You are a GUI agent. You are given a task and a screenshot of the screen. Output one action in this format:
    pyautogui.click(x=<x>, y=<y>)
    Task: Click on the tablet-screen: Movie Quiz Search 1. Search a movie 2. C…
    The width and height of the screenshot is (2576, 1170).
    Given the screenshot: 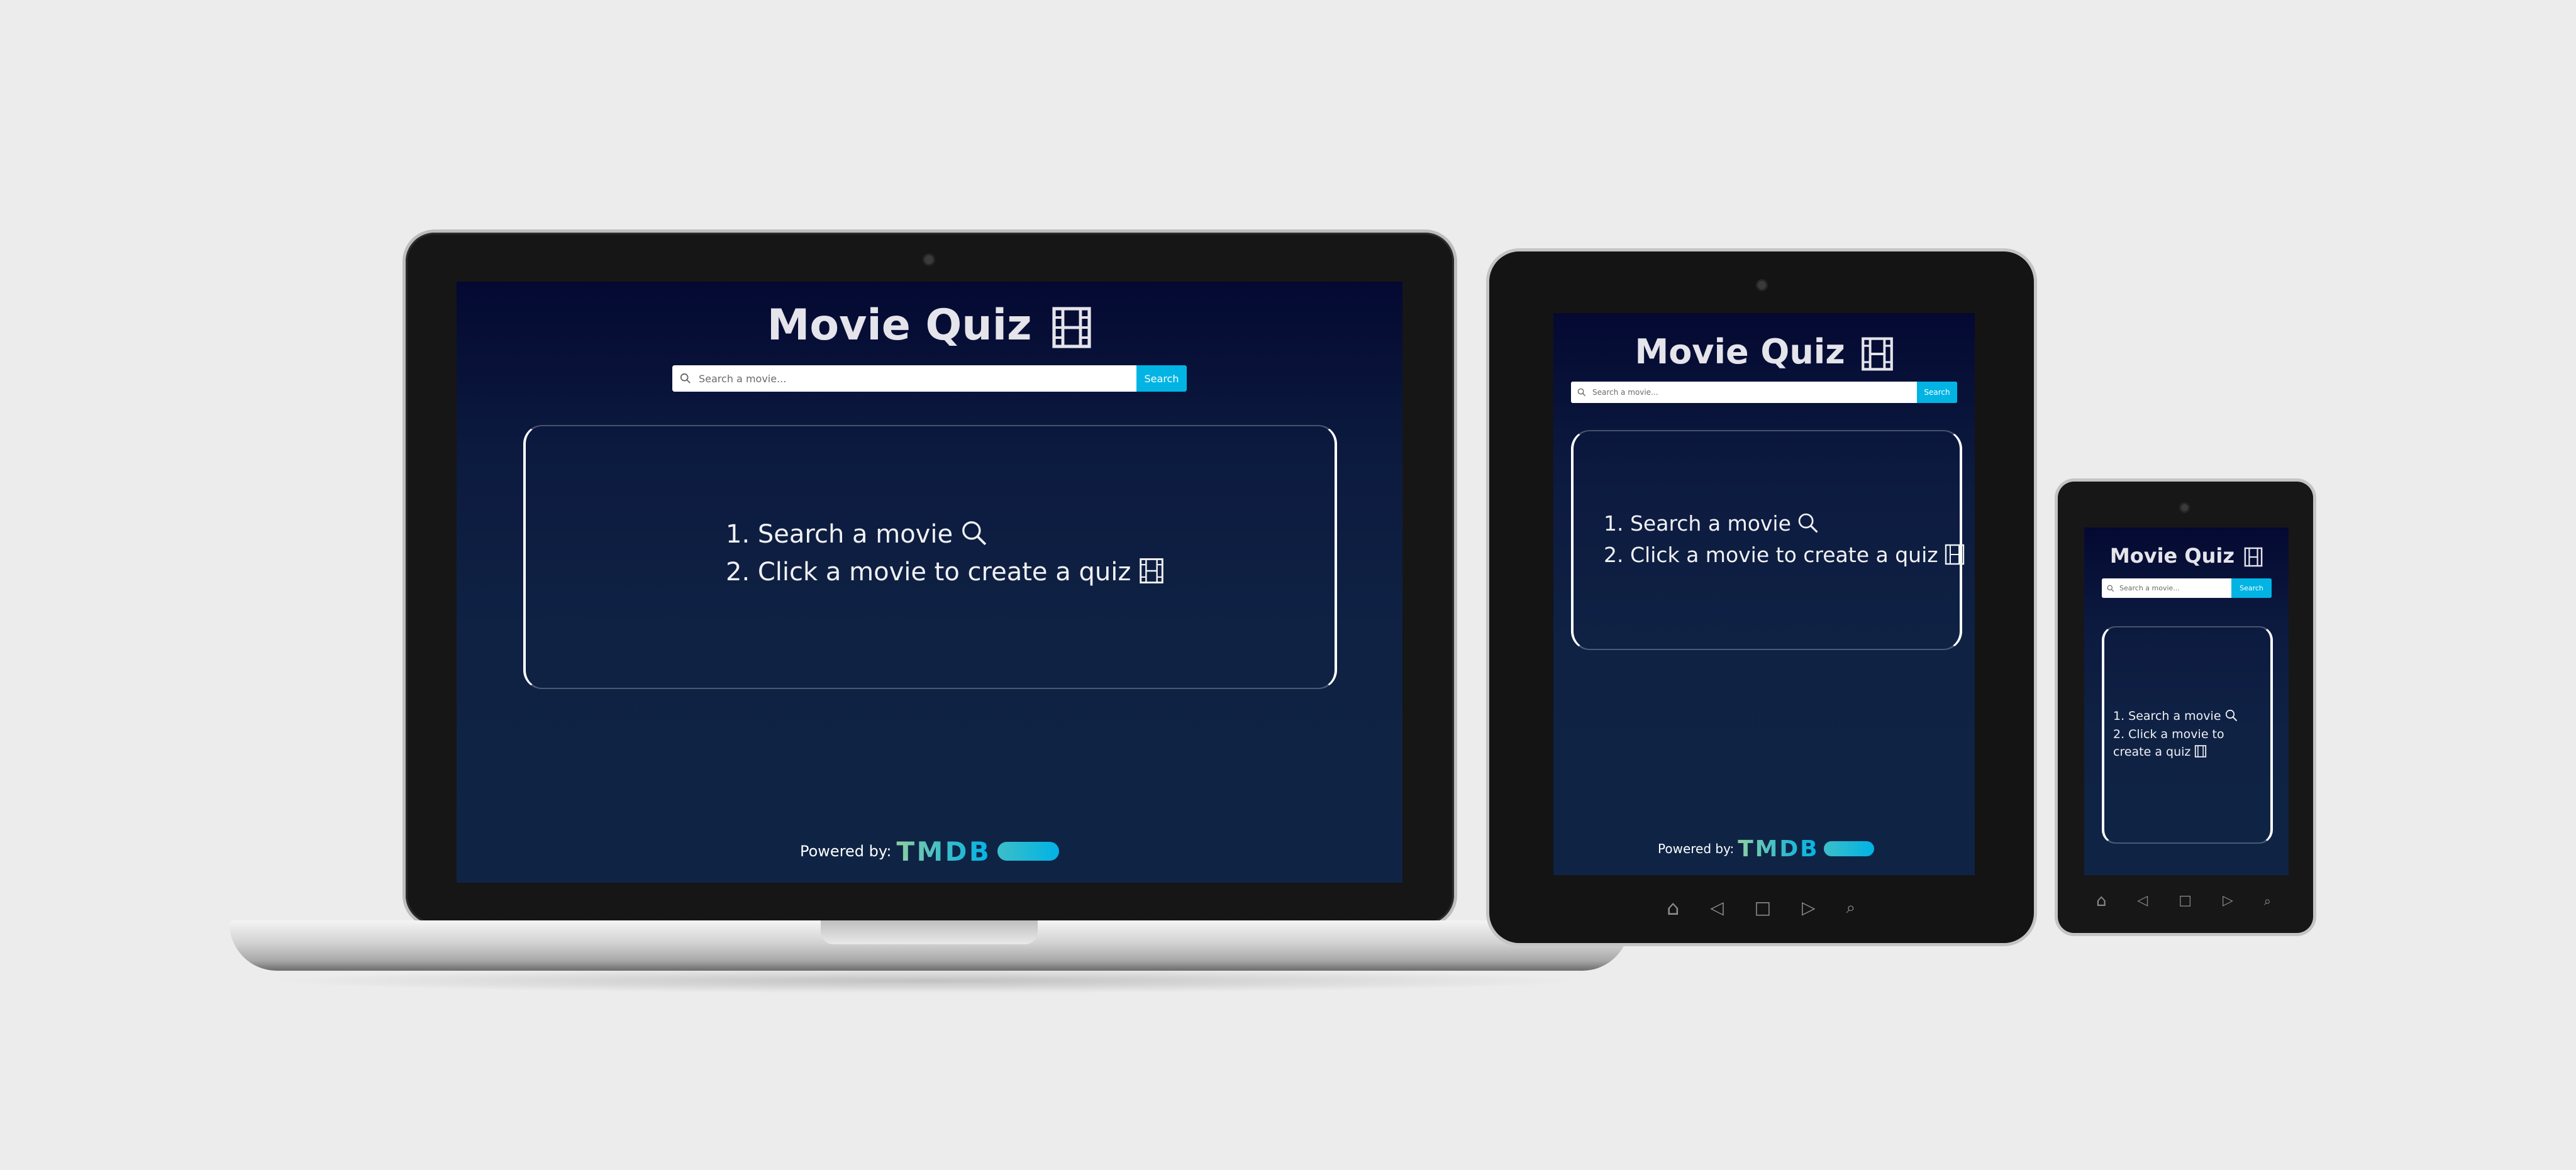 What is the action you would take?
    pyautogui.click(x=1764, y=594)
    